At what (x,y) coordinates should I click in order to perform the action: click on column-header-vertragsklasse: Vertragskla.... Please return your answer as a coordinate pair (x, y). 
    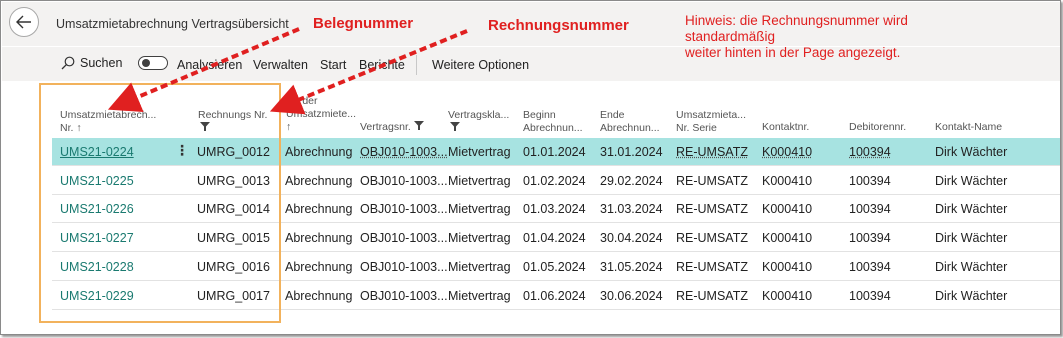
    Looking at the image, I should click on (478, 122).